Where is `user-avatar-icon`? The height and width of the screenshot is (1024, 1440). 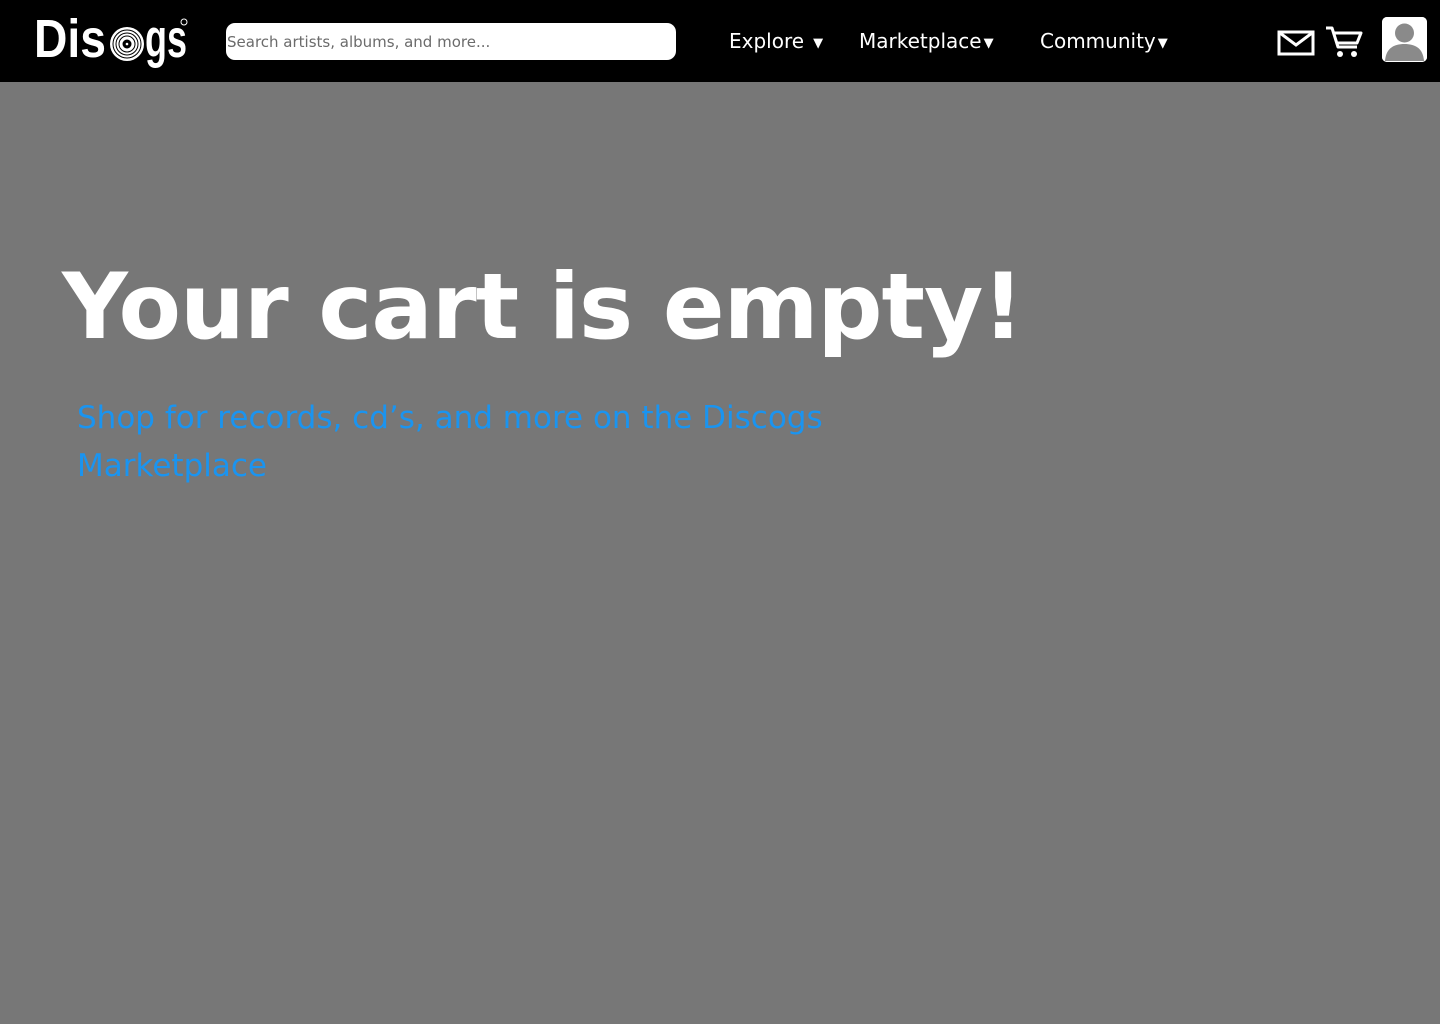 user-avatar-icon is located at coordinates (1404, 39).